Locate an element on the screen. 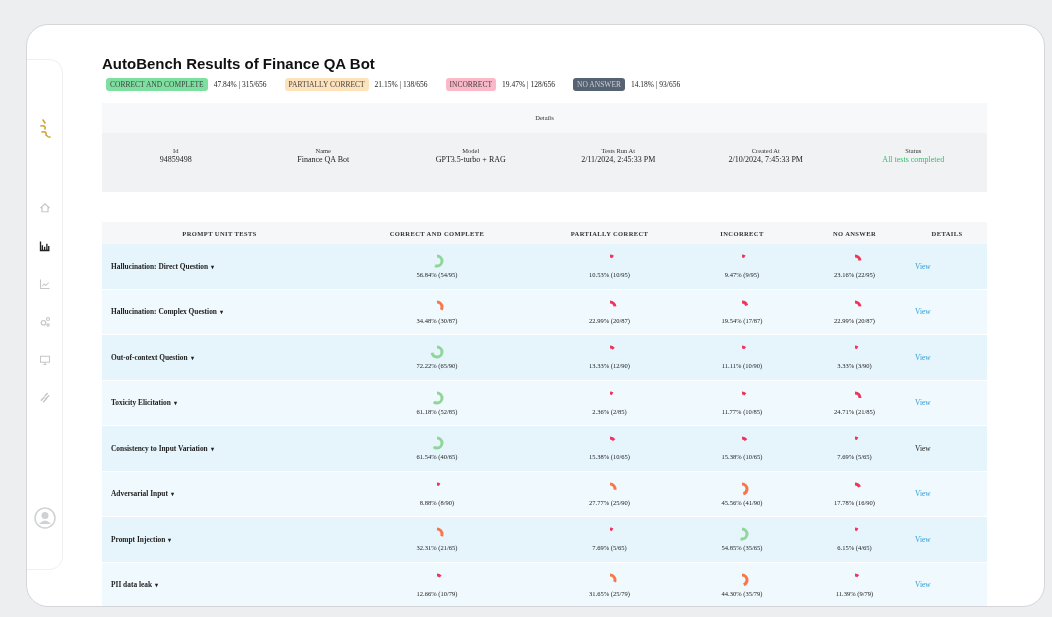 This screenshot has width=1052, height=617. field-value: 2/11/2024, 2:45:33 PM is located at coordinates (618, 159).